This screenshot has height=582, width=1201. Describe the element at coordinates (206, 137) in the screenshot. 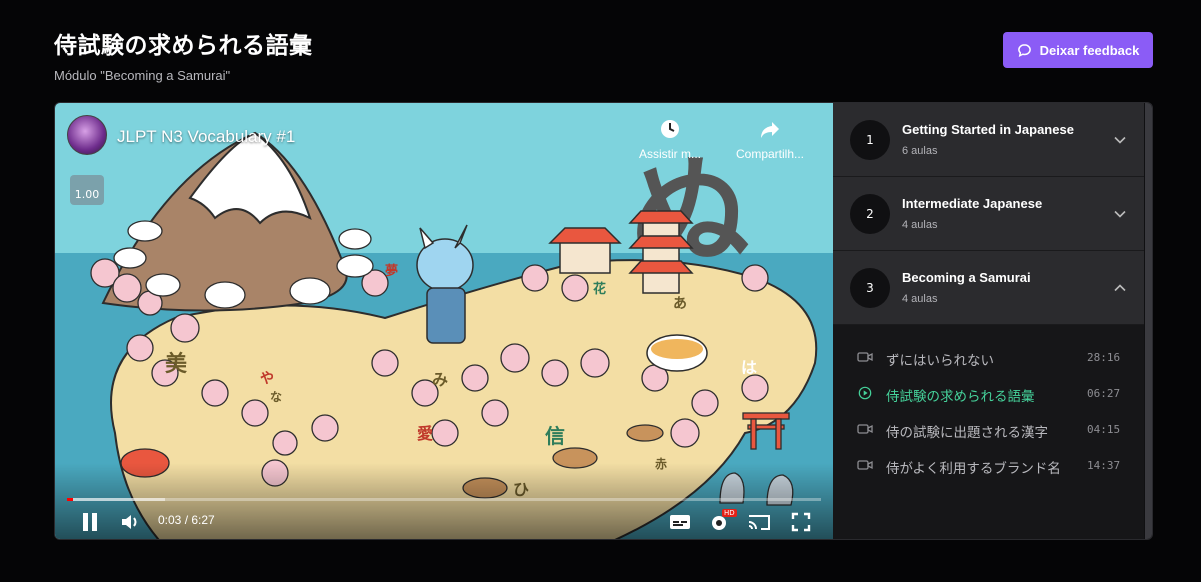

I see `video-title: JLPT N3 Vocabulary #1` at that location.